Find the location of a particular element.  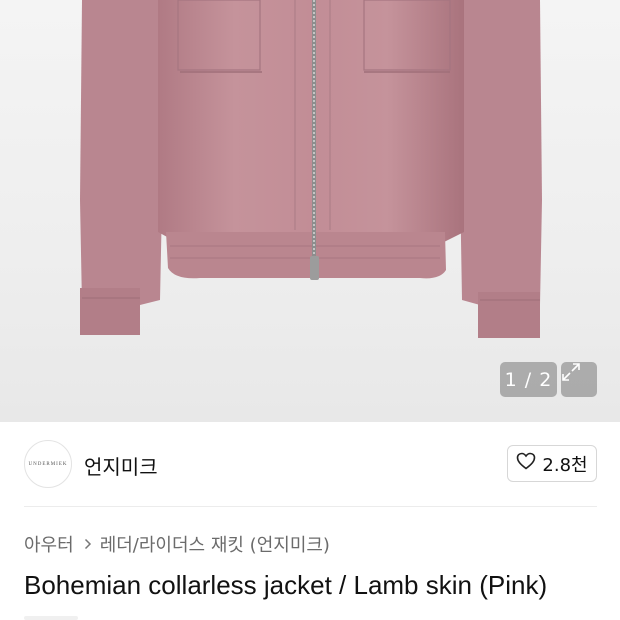

brand-logo-text: UNDERMIEK is located at coordinates (48, 464).